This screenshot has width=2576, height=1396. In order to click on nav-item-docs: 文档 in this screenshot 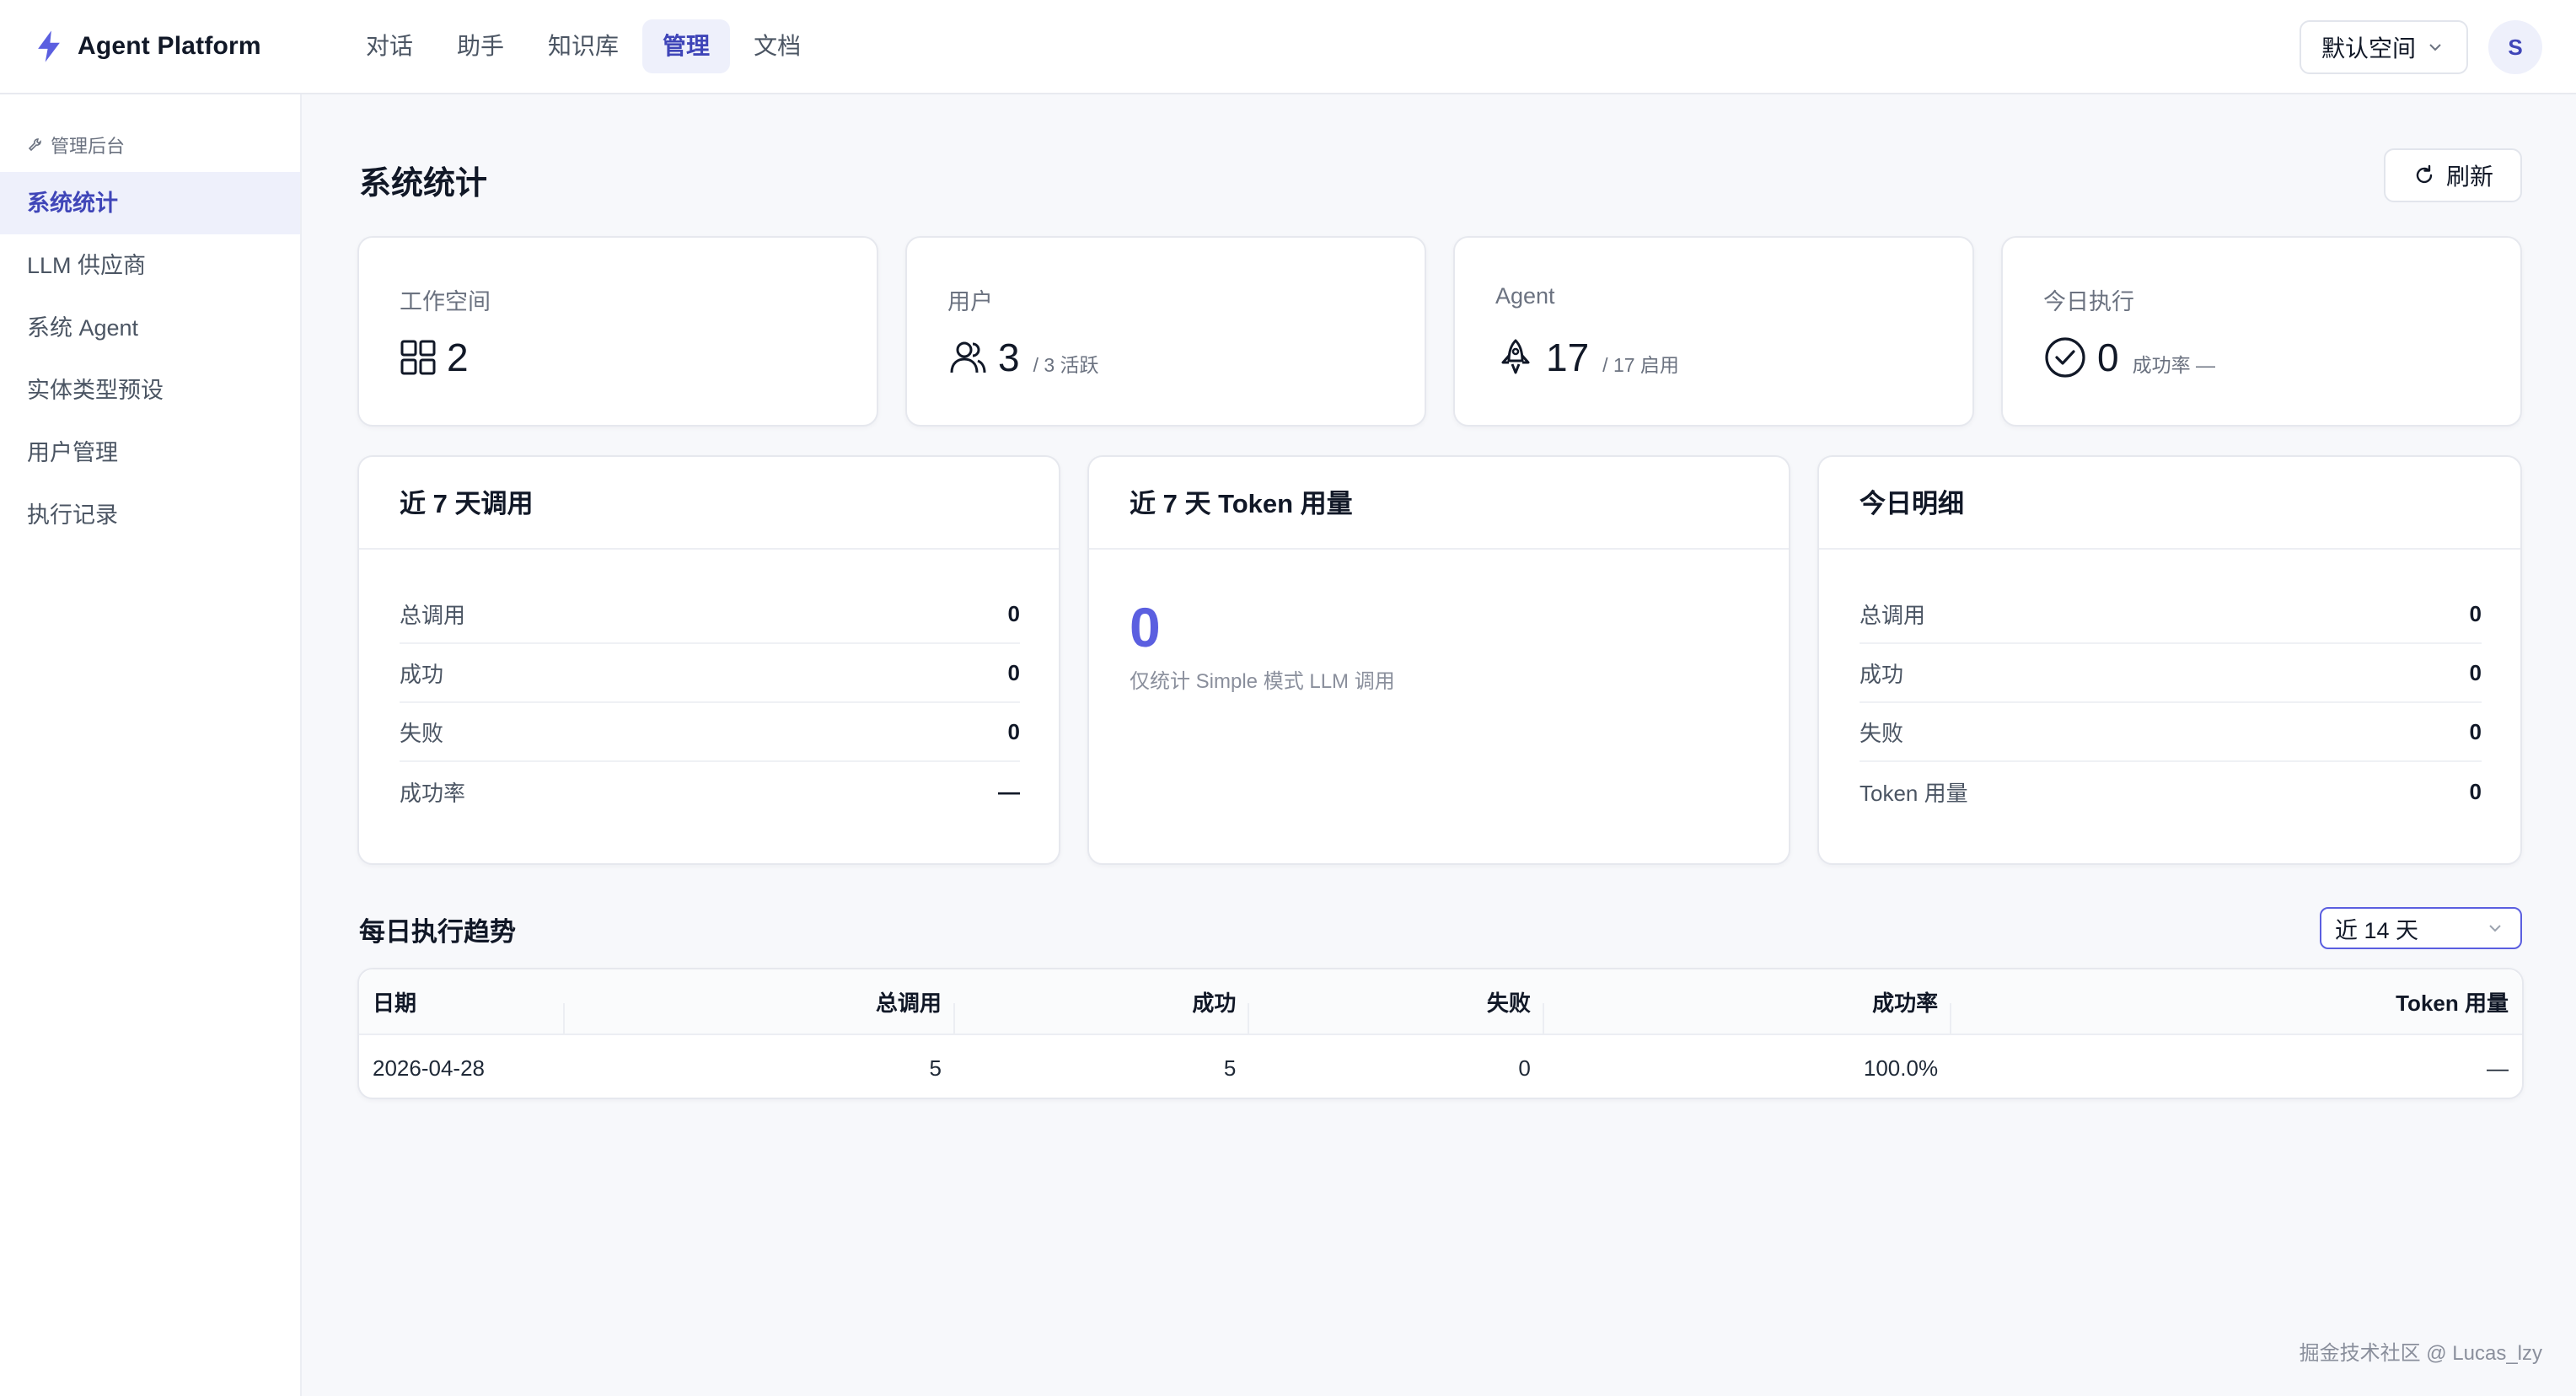, I will do `click(777, 46)`.